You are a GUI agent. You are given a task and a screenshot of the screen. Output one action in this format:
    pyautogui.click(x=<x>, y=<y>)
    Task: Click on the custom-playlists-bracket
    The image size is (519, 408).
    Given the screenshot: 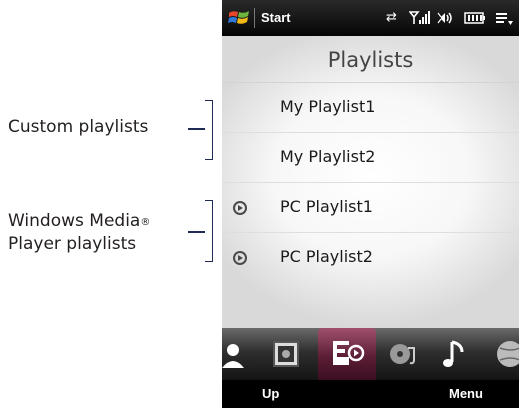 What is the action you would take?
    pyautogui.click(x=209, y=130)
    